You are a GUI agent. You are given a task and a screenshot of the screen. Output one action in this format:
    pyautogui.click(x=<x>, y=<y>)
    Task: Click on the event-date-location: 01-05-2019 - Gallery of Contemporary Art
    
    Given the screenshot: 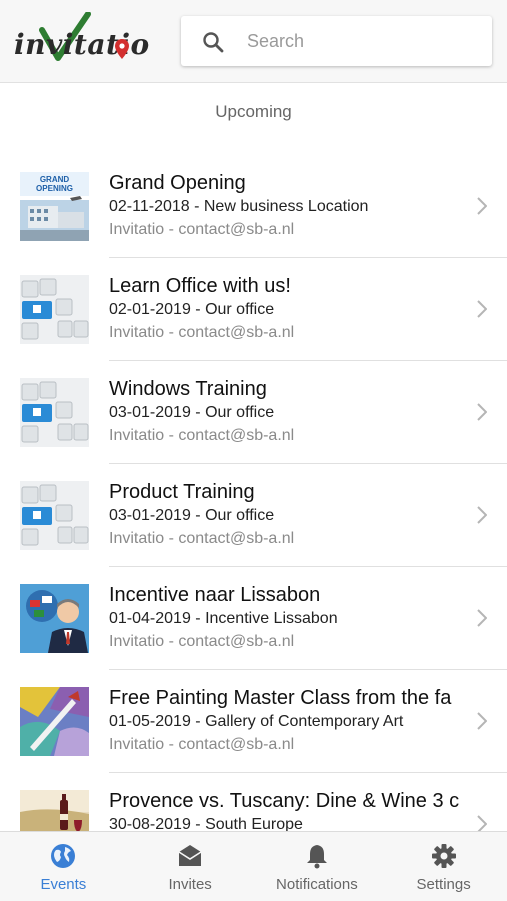 What is the action you would take?
    pyautogui.click(x=256, y=721)
    